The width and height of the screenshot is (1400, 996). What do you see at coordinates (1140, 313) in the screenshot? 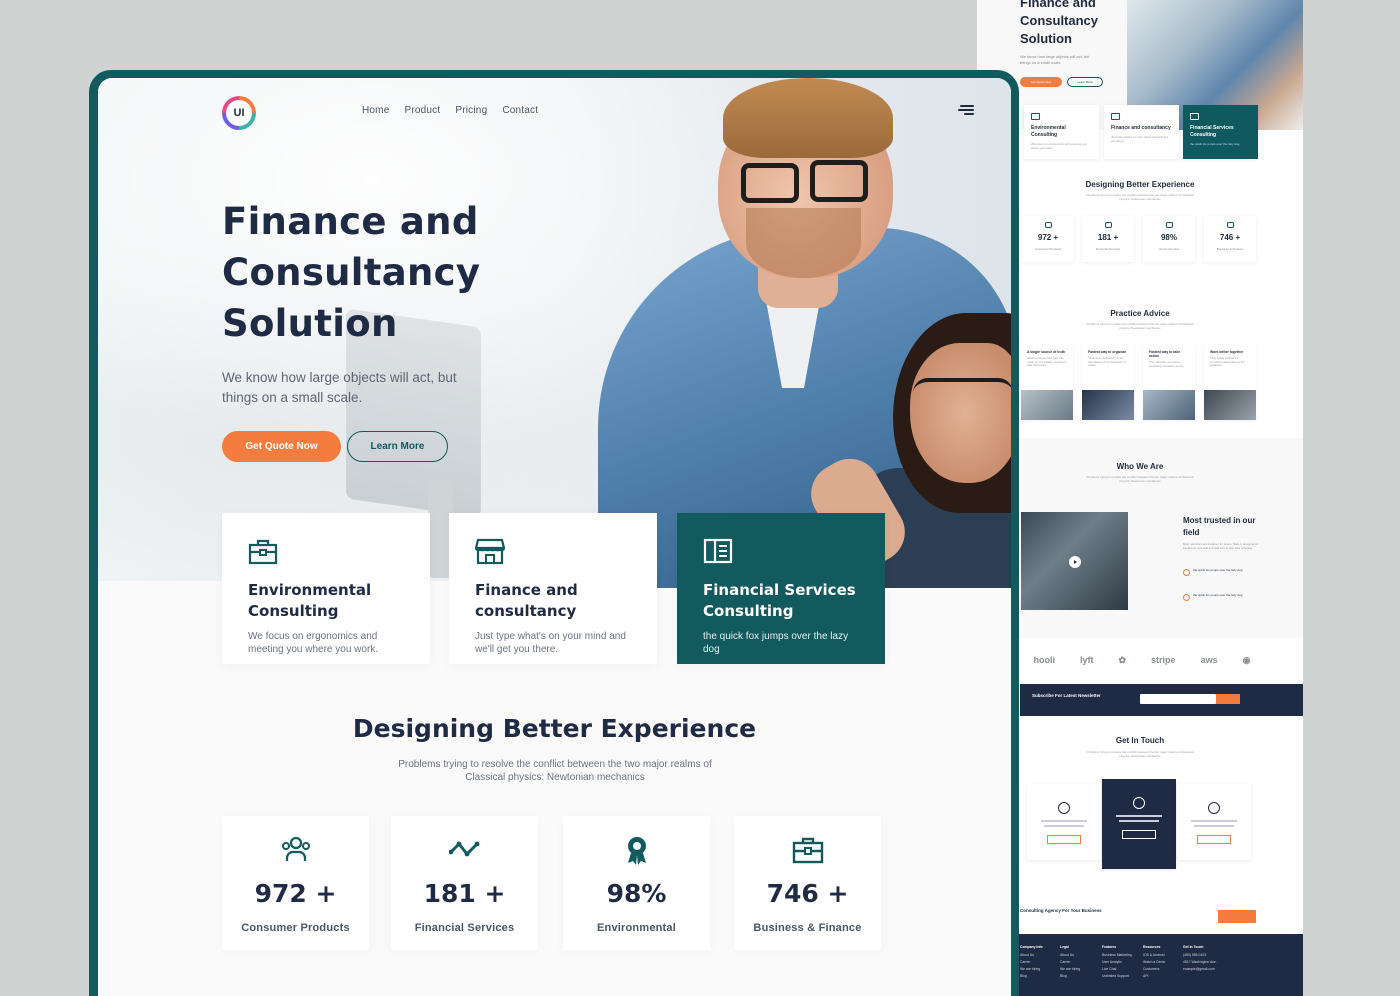
I see `preview-section-title: Practice Advice` at bounding box center [1140, 313].